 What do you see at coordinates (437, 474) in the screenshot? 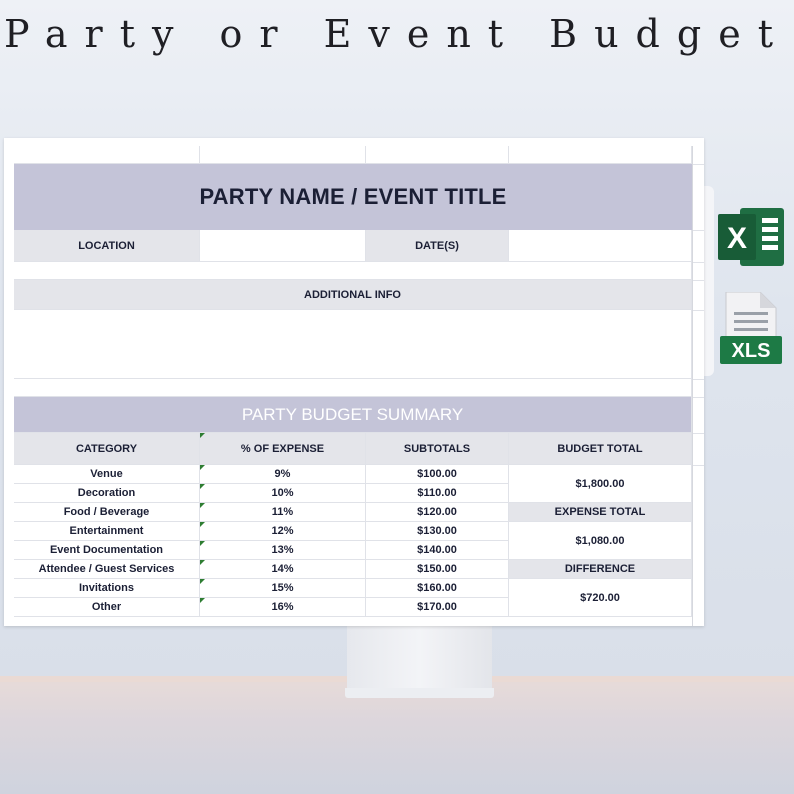
I see `subtotal-cell: $100.00` at bounding box center [437, 474].